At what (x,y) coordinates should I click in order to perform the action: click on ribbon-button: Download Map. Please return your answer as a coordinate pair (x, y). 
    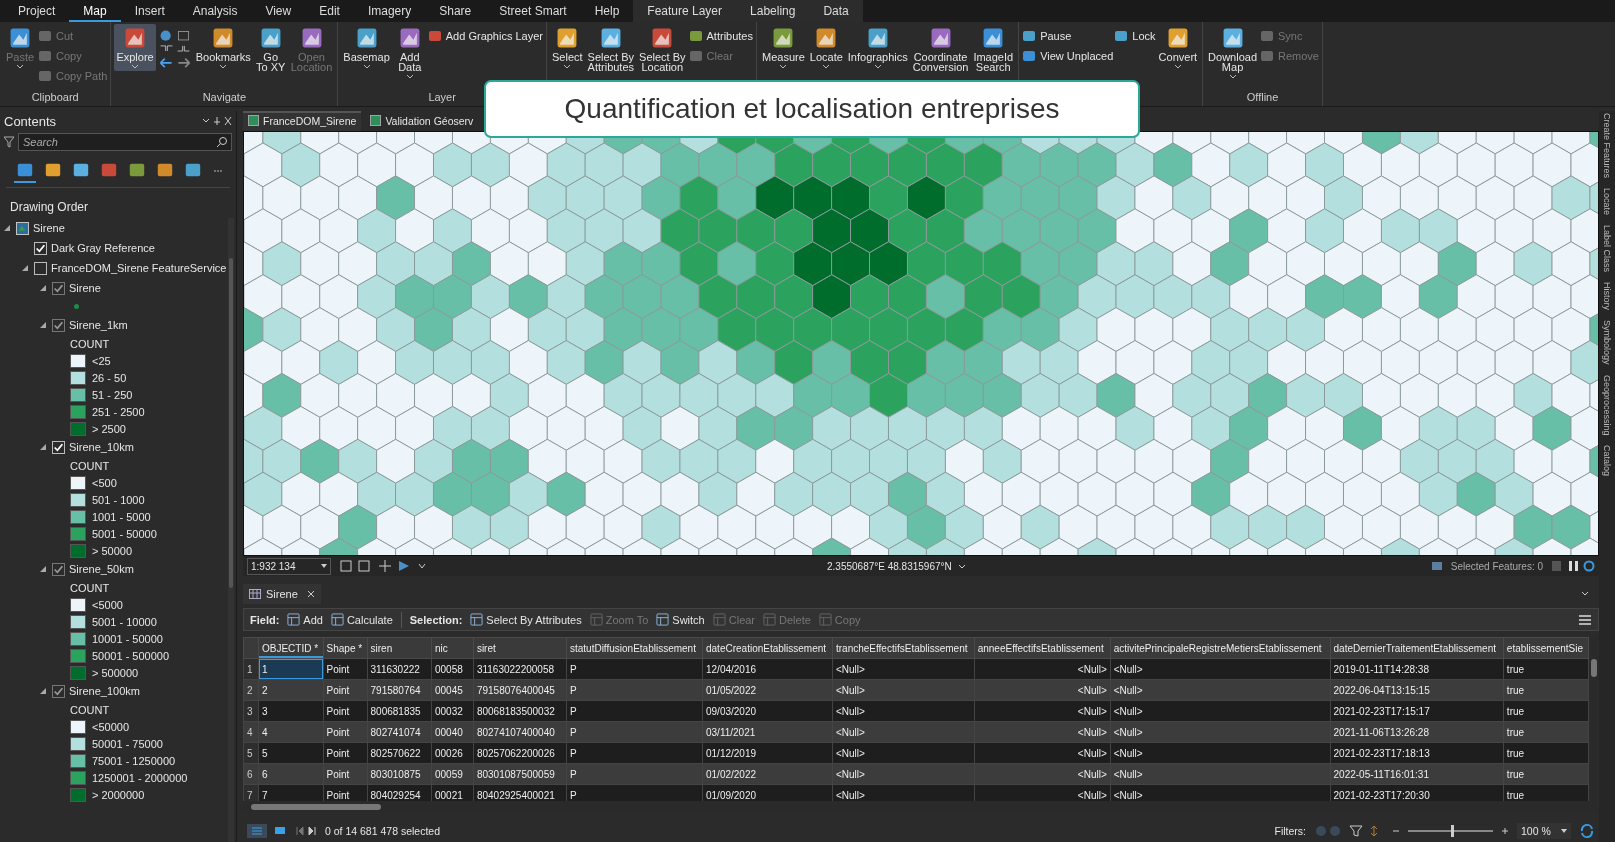
    Looking at the image, I should click on (1233, 52).